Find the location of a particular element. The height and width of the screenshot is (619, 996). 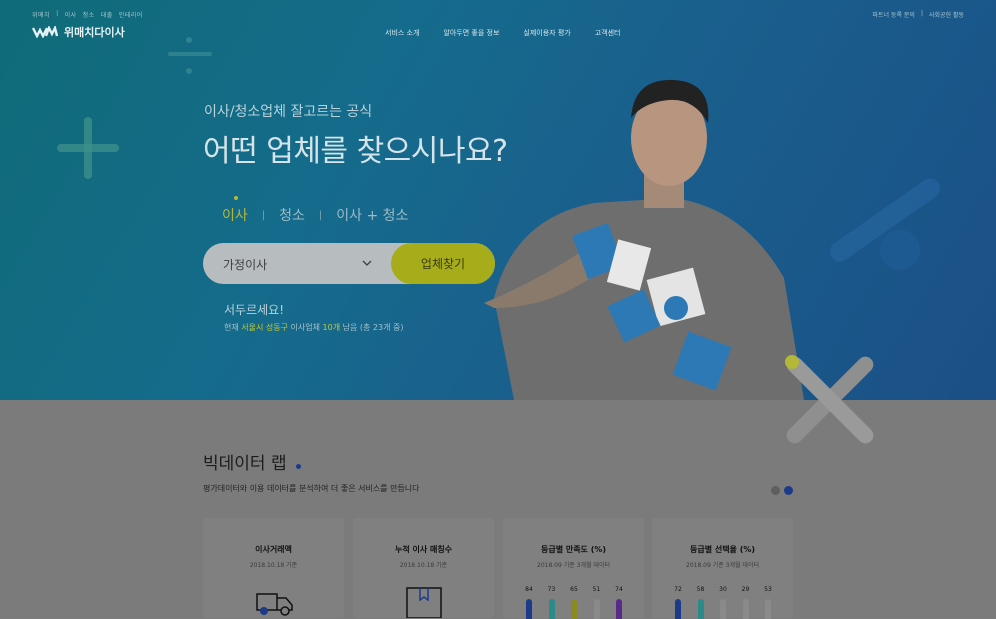

card-title: 등급별 만족도 (%) is located at coordinates (573, 549).